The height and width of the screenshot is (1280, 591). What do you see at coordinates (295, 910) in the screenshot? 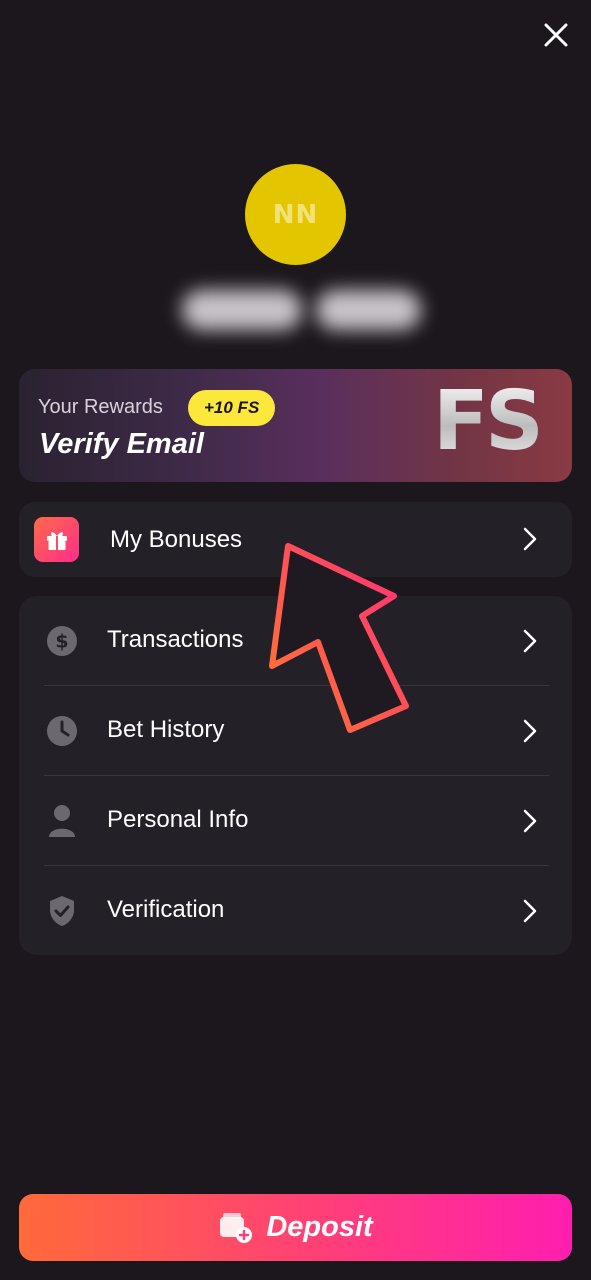
I see `menu-item-verification: Verification` at bounding box center [295, 910].